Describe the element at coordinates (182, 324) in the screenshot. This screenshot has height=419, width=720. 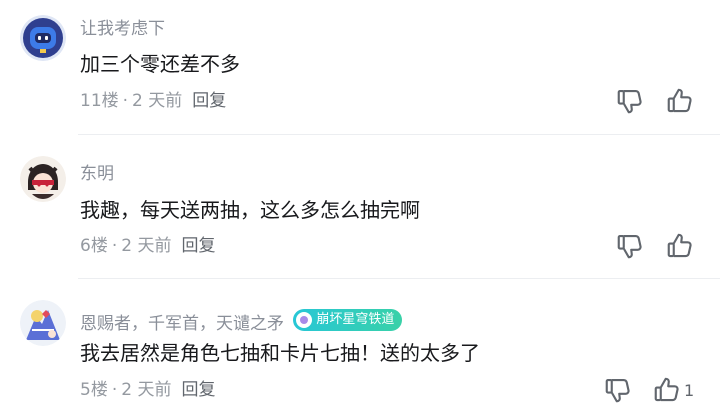
I see `username-text: 恩赐者，千军首，天谴之矛` at that location.